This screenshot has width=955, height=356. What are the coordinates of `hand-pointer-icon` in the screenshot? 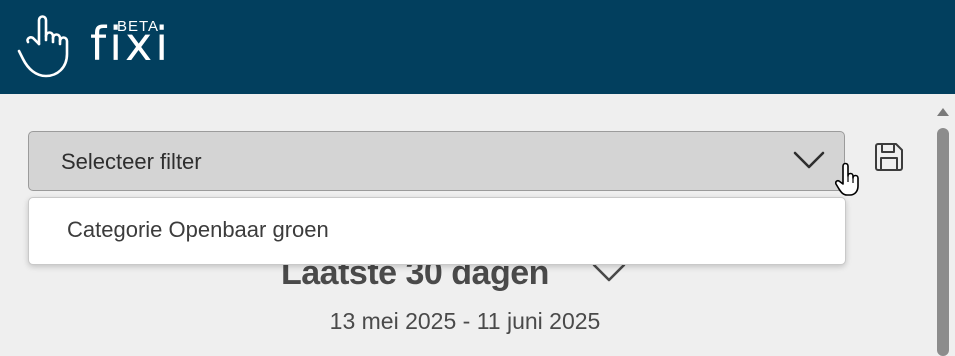 It's located at (43, 46).